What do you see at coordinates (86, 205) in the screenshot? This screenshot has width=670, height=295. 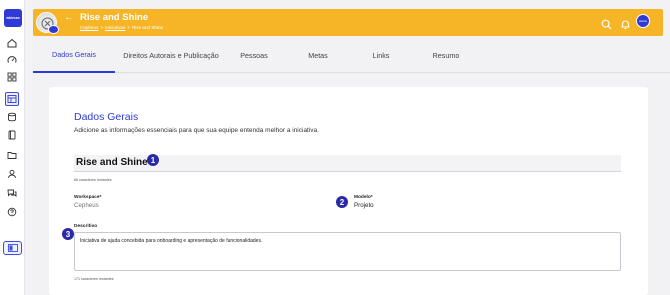 I see `workspace-value: Cepheus` at bounding box center [86, 205].